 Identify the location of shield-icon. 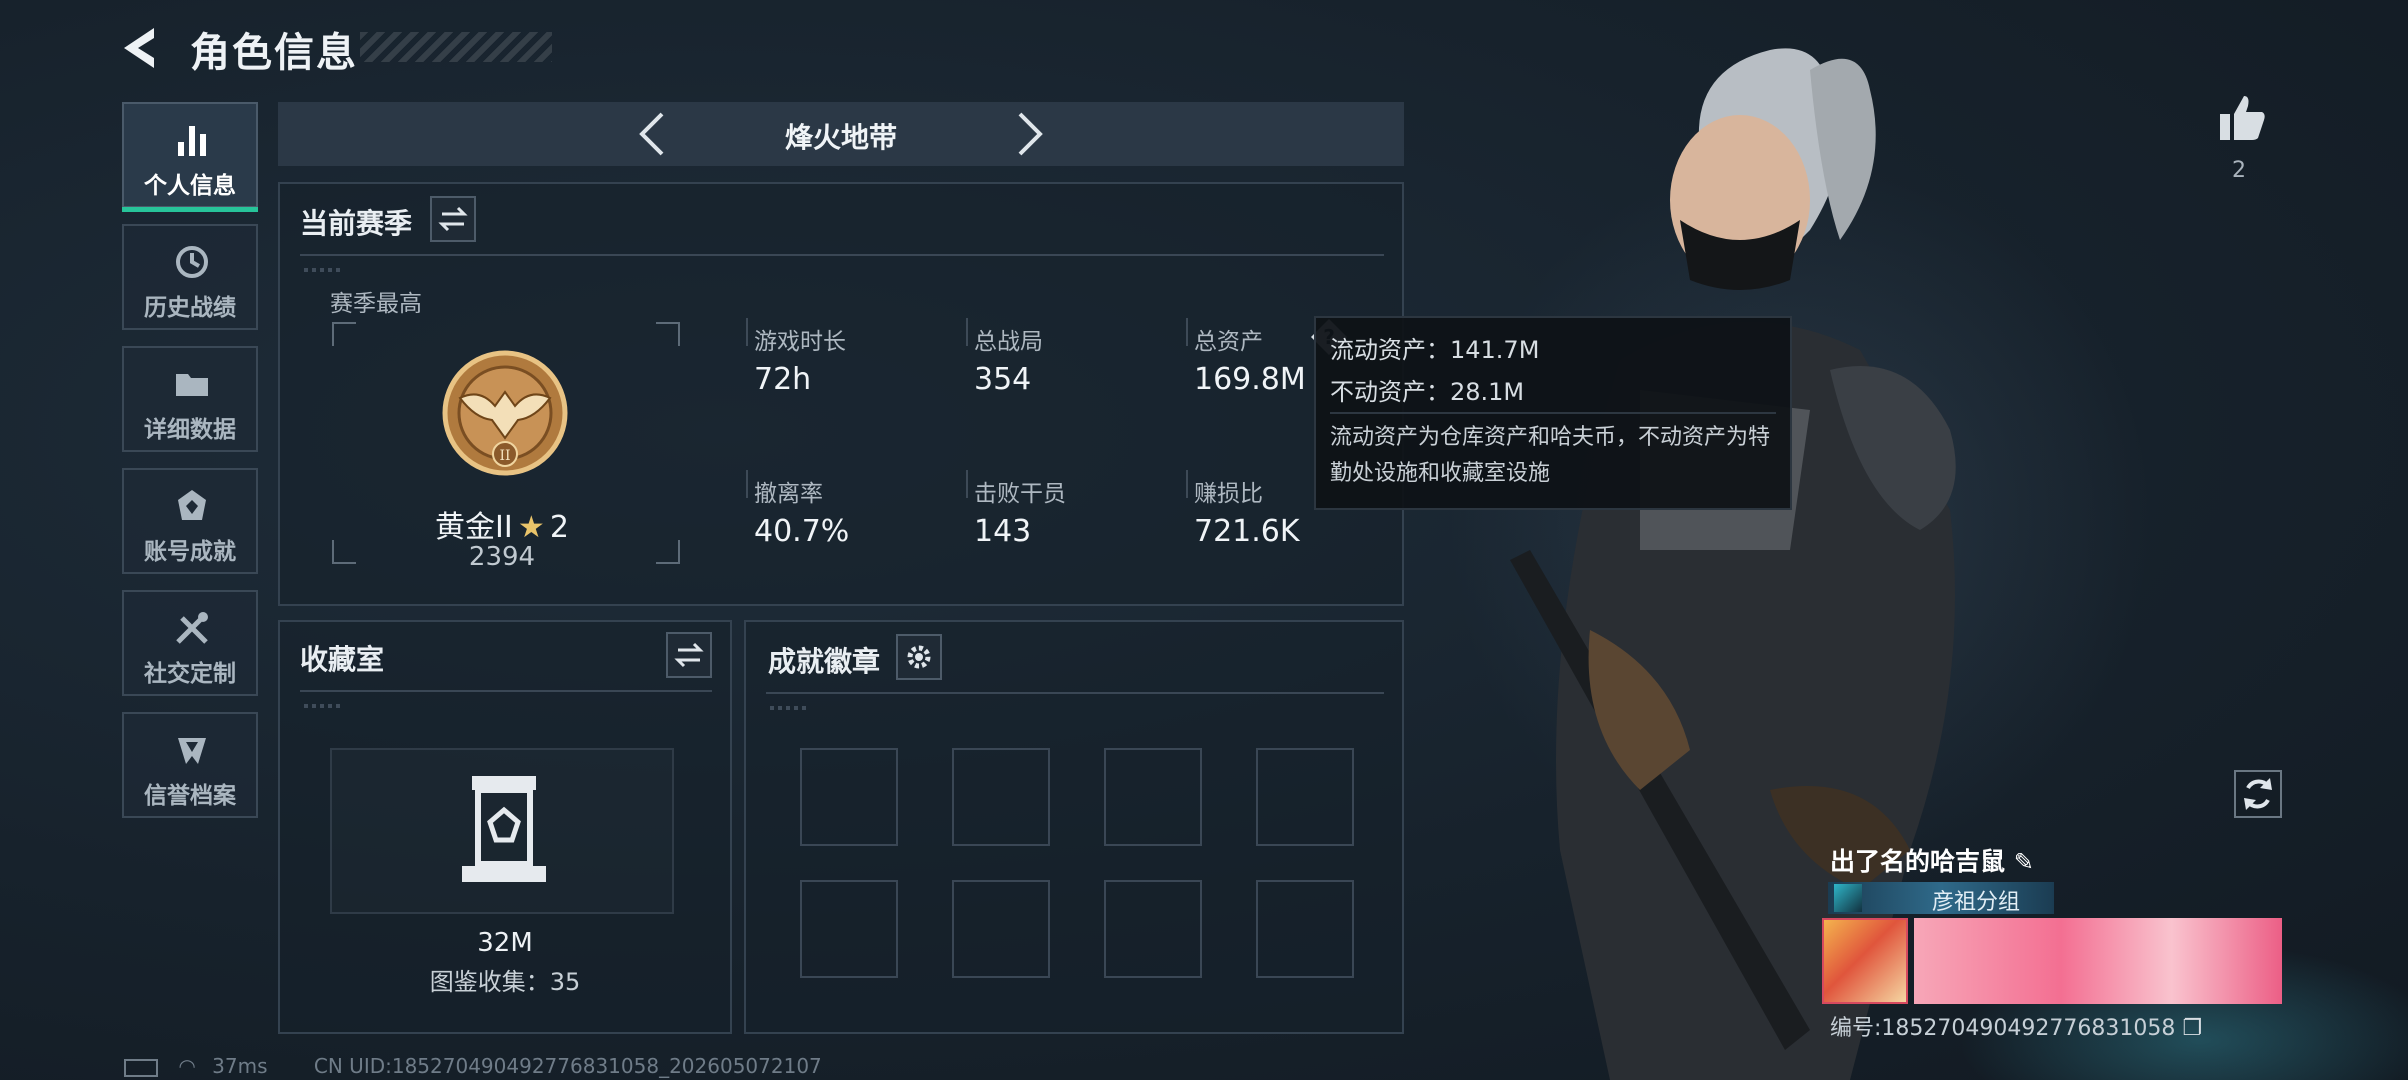
(192, 751).